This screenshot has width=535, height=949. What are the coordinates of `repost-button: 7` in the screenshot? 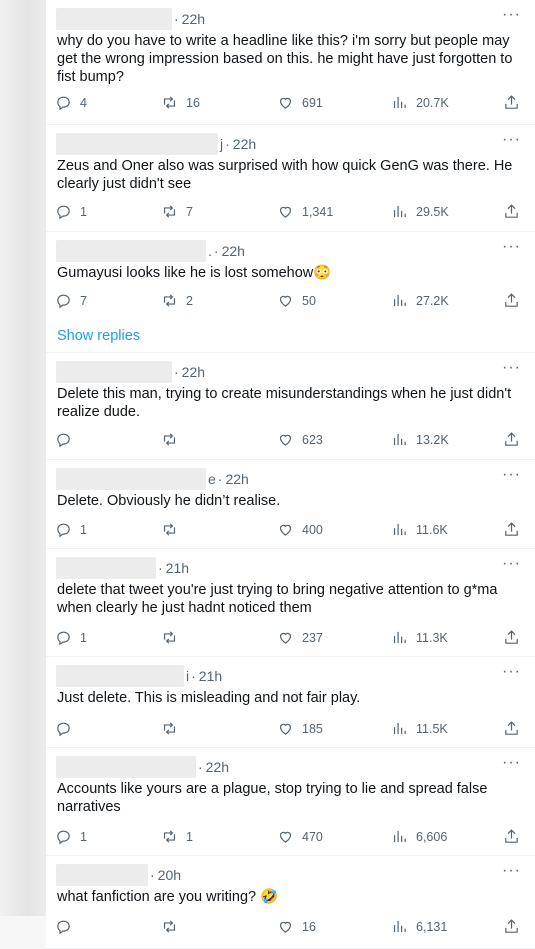 It's located at (177, 211).